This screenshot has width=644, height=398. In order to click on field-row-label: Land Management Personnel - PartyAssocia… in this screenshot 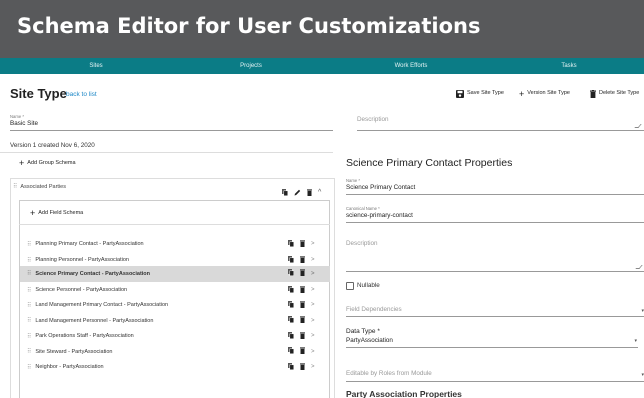, I will do `click(94, 320)`.